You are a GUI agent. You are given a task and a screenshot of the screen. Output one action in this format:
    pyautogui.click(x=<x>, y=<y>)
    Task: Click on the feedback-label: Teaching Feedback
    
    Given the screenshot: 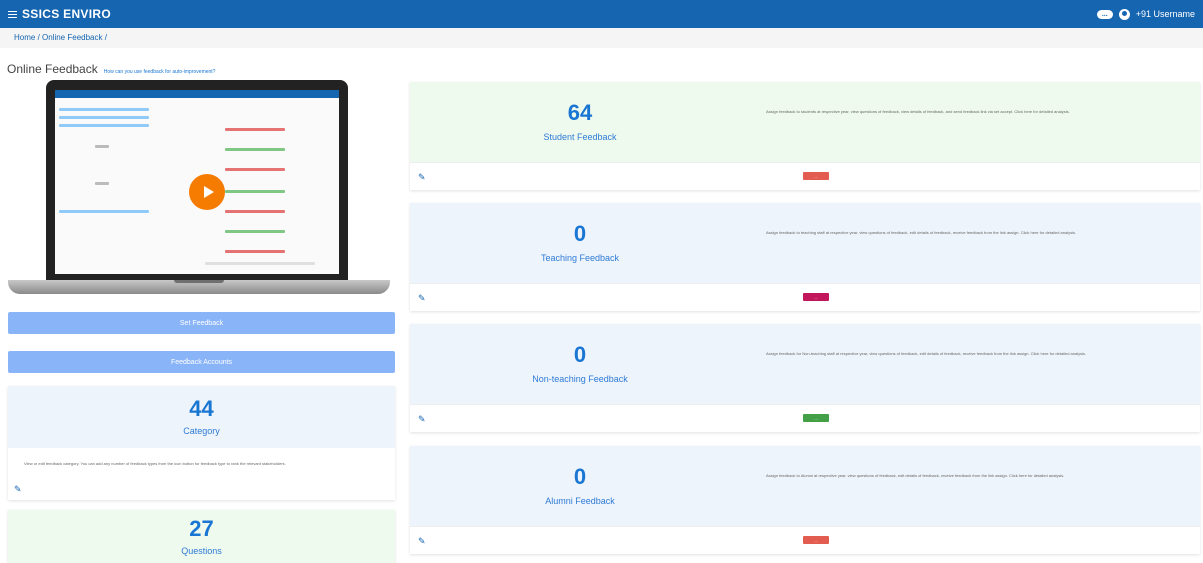 What is the action you would take?
    pyautogui.click(x=580, y=258)
    